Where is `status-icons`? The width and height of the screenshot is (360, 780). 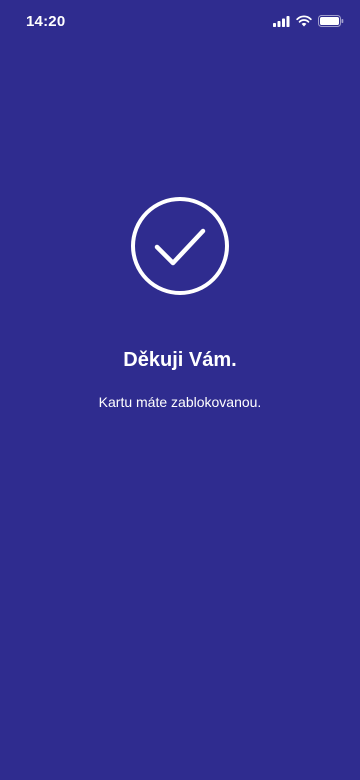
status-icons is located at coordinates (308, 21).